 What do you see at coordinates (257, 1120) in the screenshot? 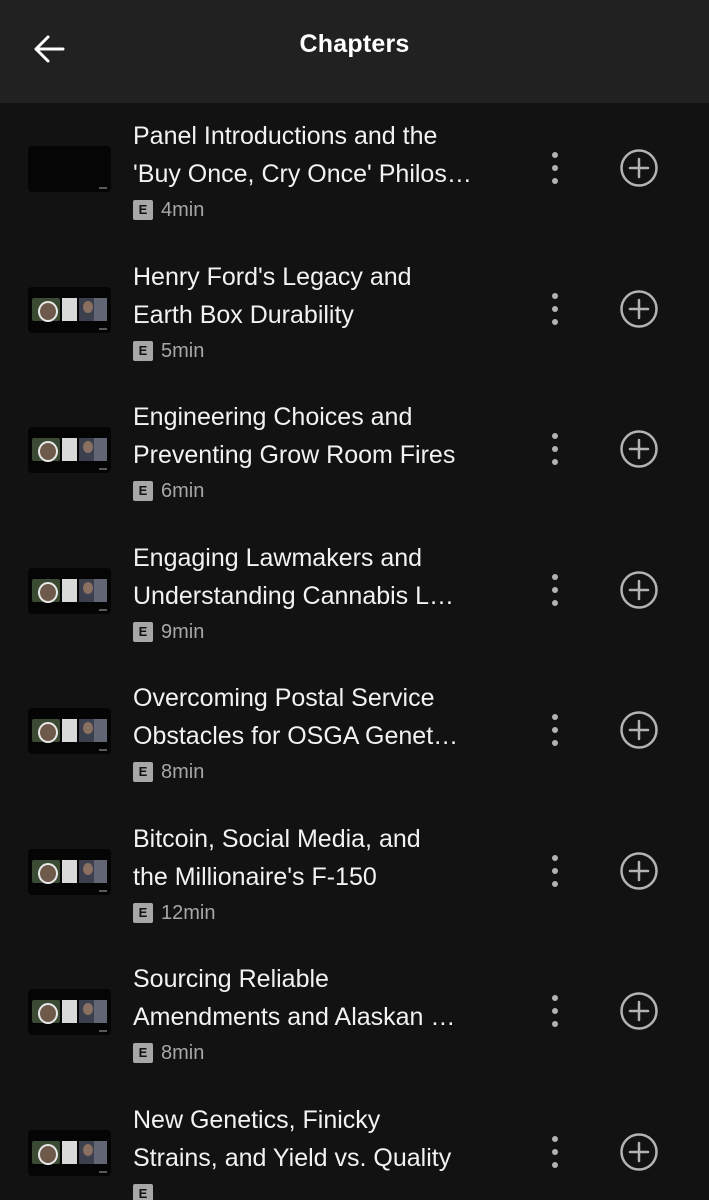
I see `chapter-title-line1: New Genetics, Finicky` at bounding box center [257, 1120].